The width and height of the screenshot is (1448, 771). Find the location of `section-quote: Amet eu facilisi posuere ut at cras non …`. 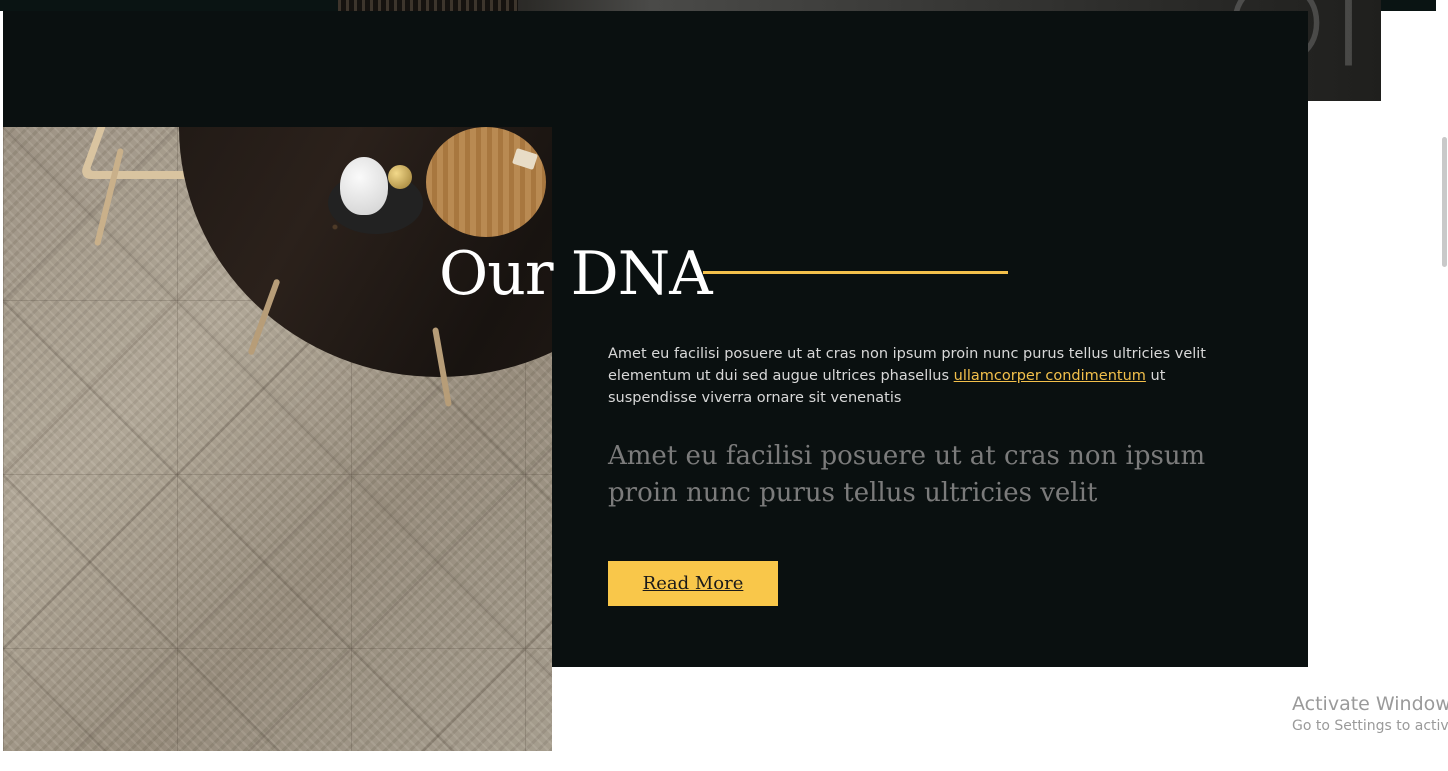

section-quote: Amet eu facilisi posuere ut at cras non … is located at coordinates (907, 474).